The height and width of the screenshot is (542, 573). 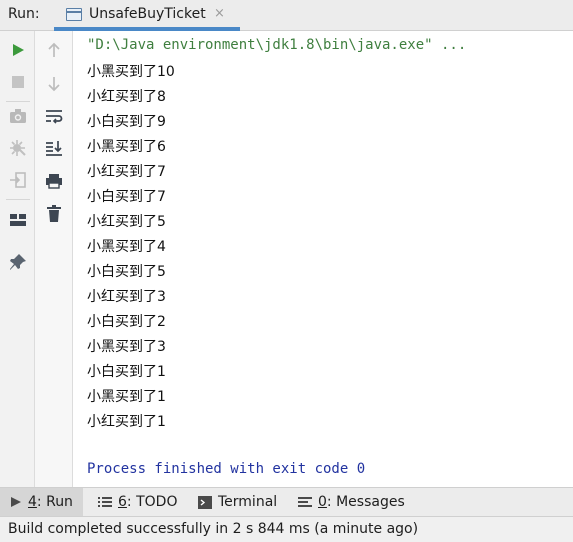 What do you see at coordinates (54, 259) in the screenshot?
I see `run-toolbar-secondary` at bounding box center [54, 259].